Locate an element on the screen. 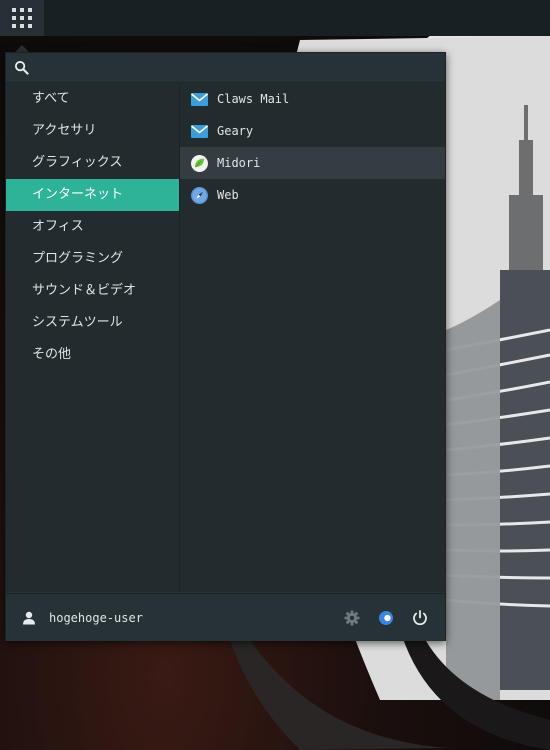 The image size is (550, 750). category-graphics: グラフィックス is located at coordinates (92, 163).